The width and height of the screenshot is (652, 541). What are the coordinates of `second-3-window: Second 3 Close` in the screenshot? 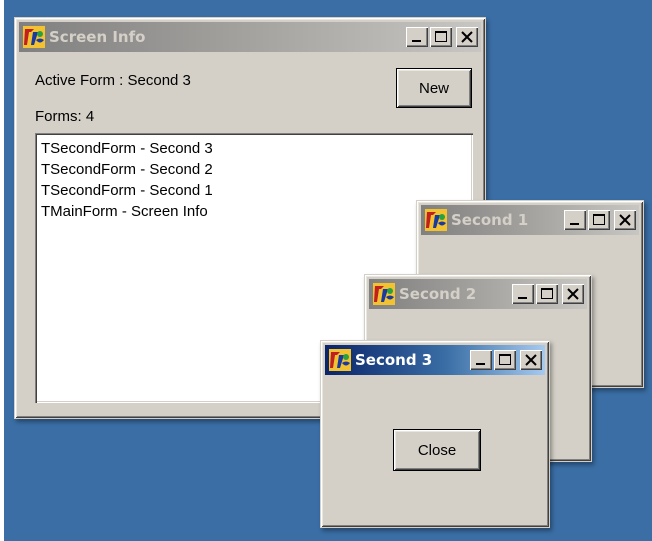 It's located at (435, 434).